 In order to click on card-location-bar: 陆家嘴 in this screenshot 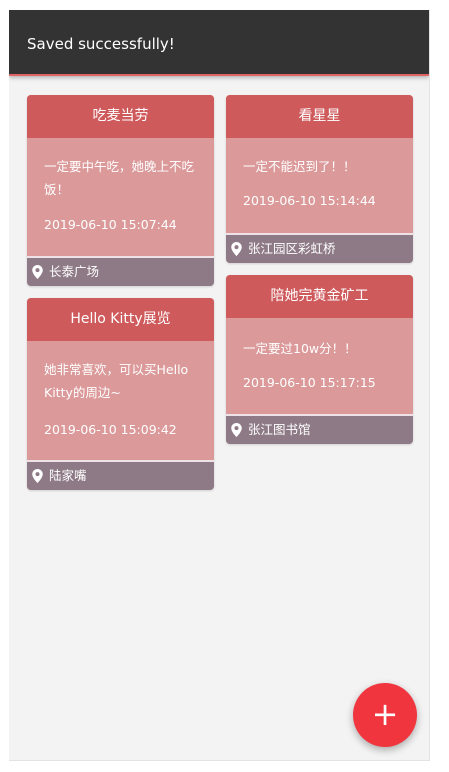, I will do `click(120, 475)`.